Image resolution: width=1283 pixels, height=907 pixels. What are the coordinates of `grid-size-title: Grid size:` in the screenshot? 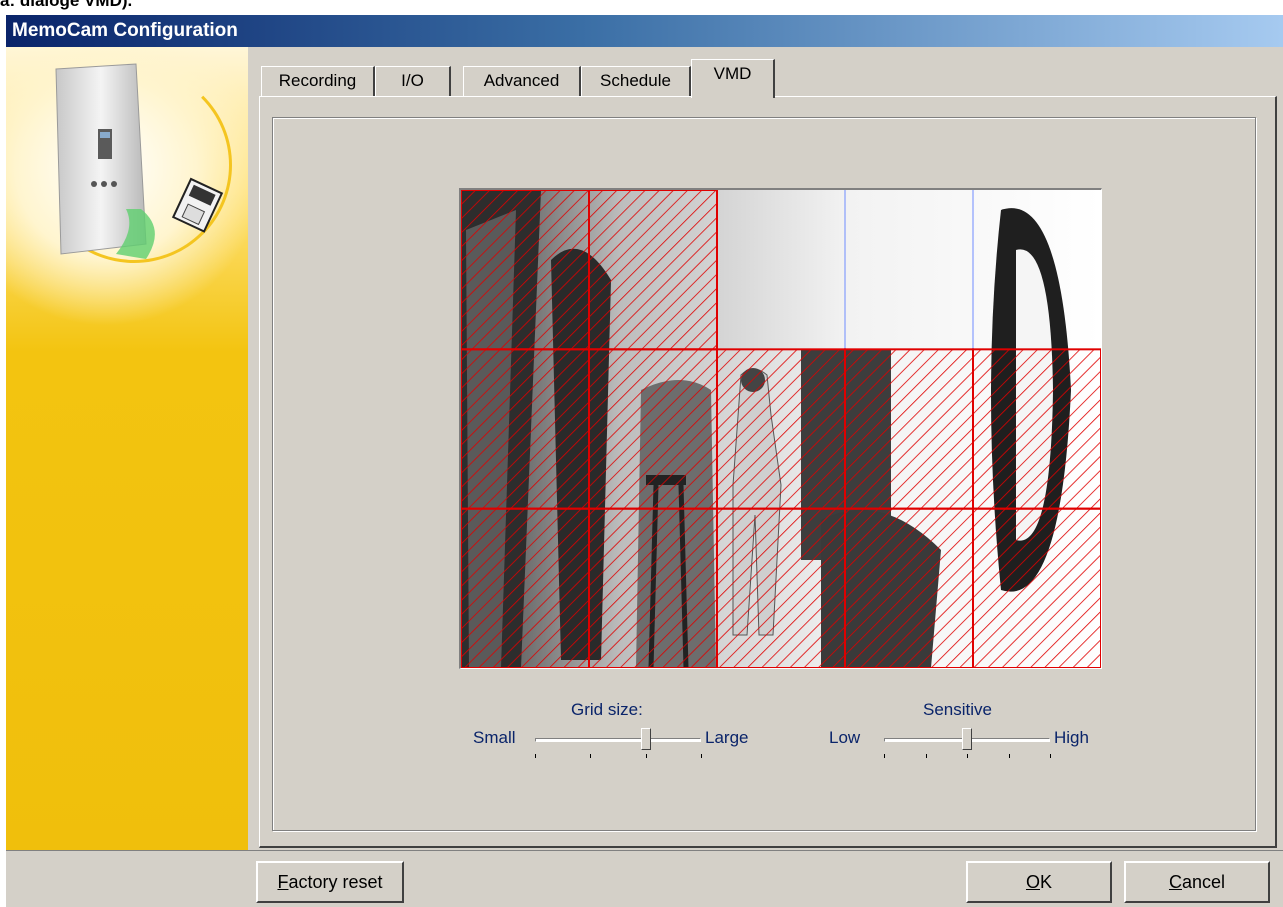 It's located at (607, 709).